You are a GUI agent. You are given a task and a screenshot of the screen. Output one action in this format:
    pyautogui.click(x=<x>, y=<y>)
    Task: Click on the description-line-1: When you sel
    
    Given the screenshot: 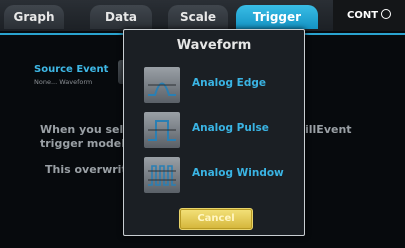 What is the action you would take?
    pyautogui.click(x=82, y=129)
    